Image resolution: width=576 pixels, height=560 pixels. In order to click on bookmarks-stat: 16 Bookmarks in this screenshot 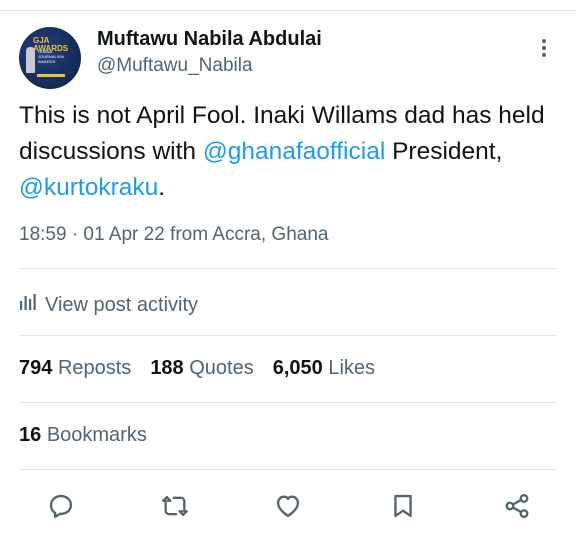, I will do `click(83, 435)`.